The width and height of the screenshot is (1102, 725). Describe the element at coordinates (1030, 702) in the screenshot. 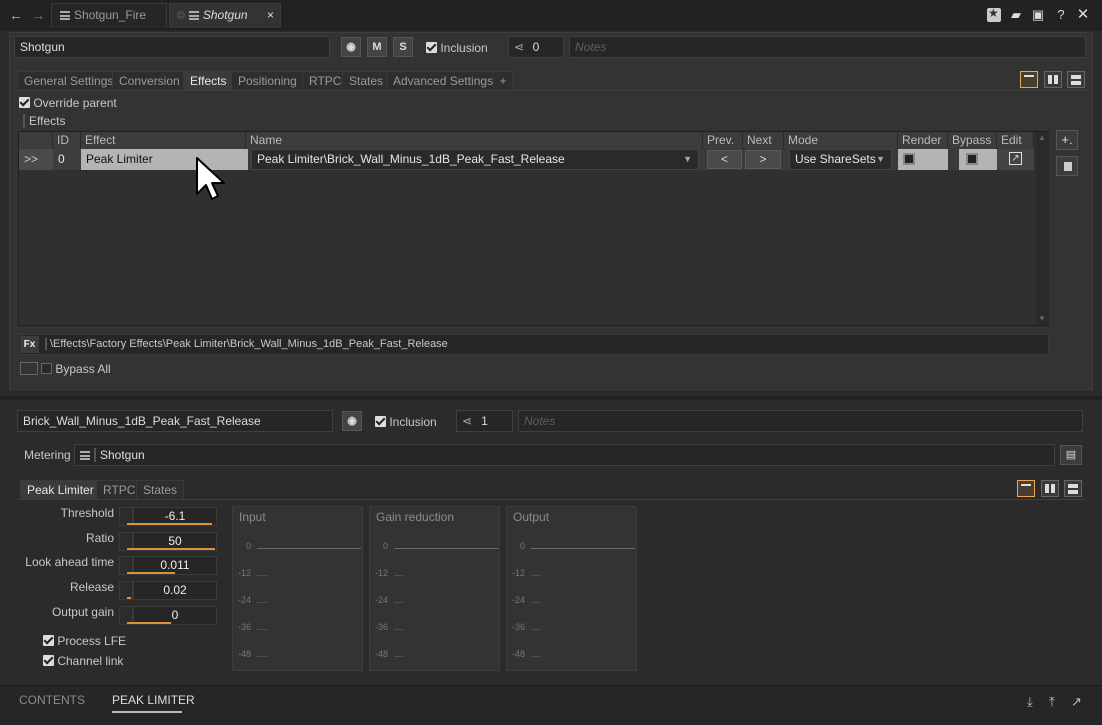

I see `dock-bottom-icon: ⤓` at that location.